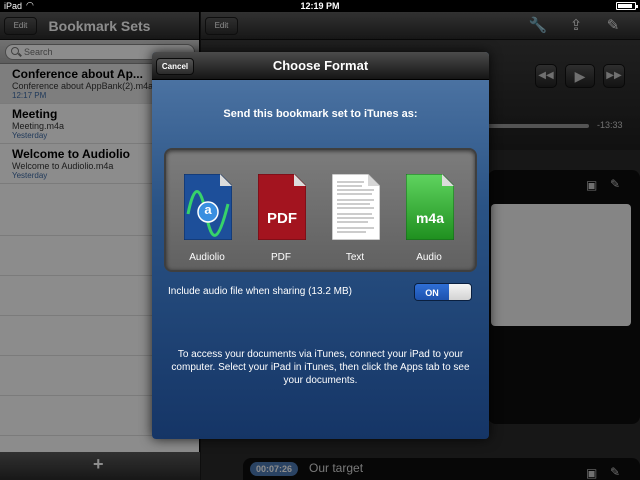 This screenshot has height=480, width=640. I want to click on format-audio: m4a Audio, so click(429, 220).